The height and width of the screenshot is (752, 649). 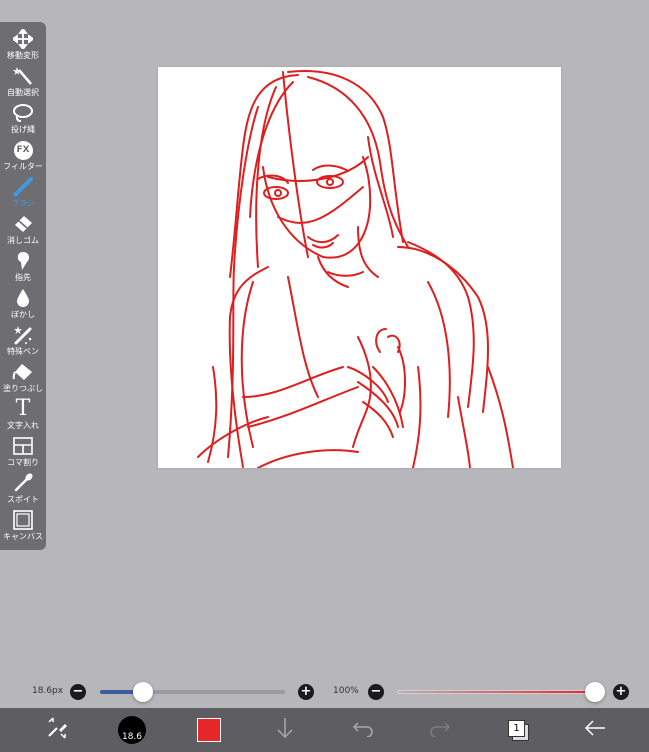 I want to click on fx-glyph: FX, so click(x=23, y=150).